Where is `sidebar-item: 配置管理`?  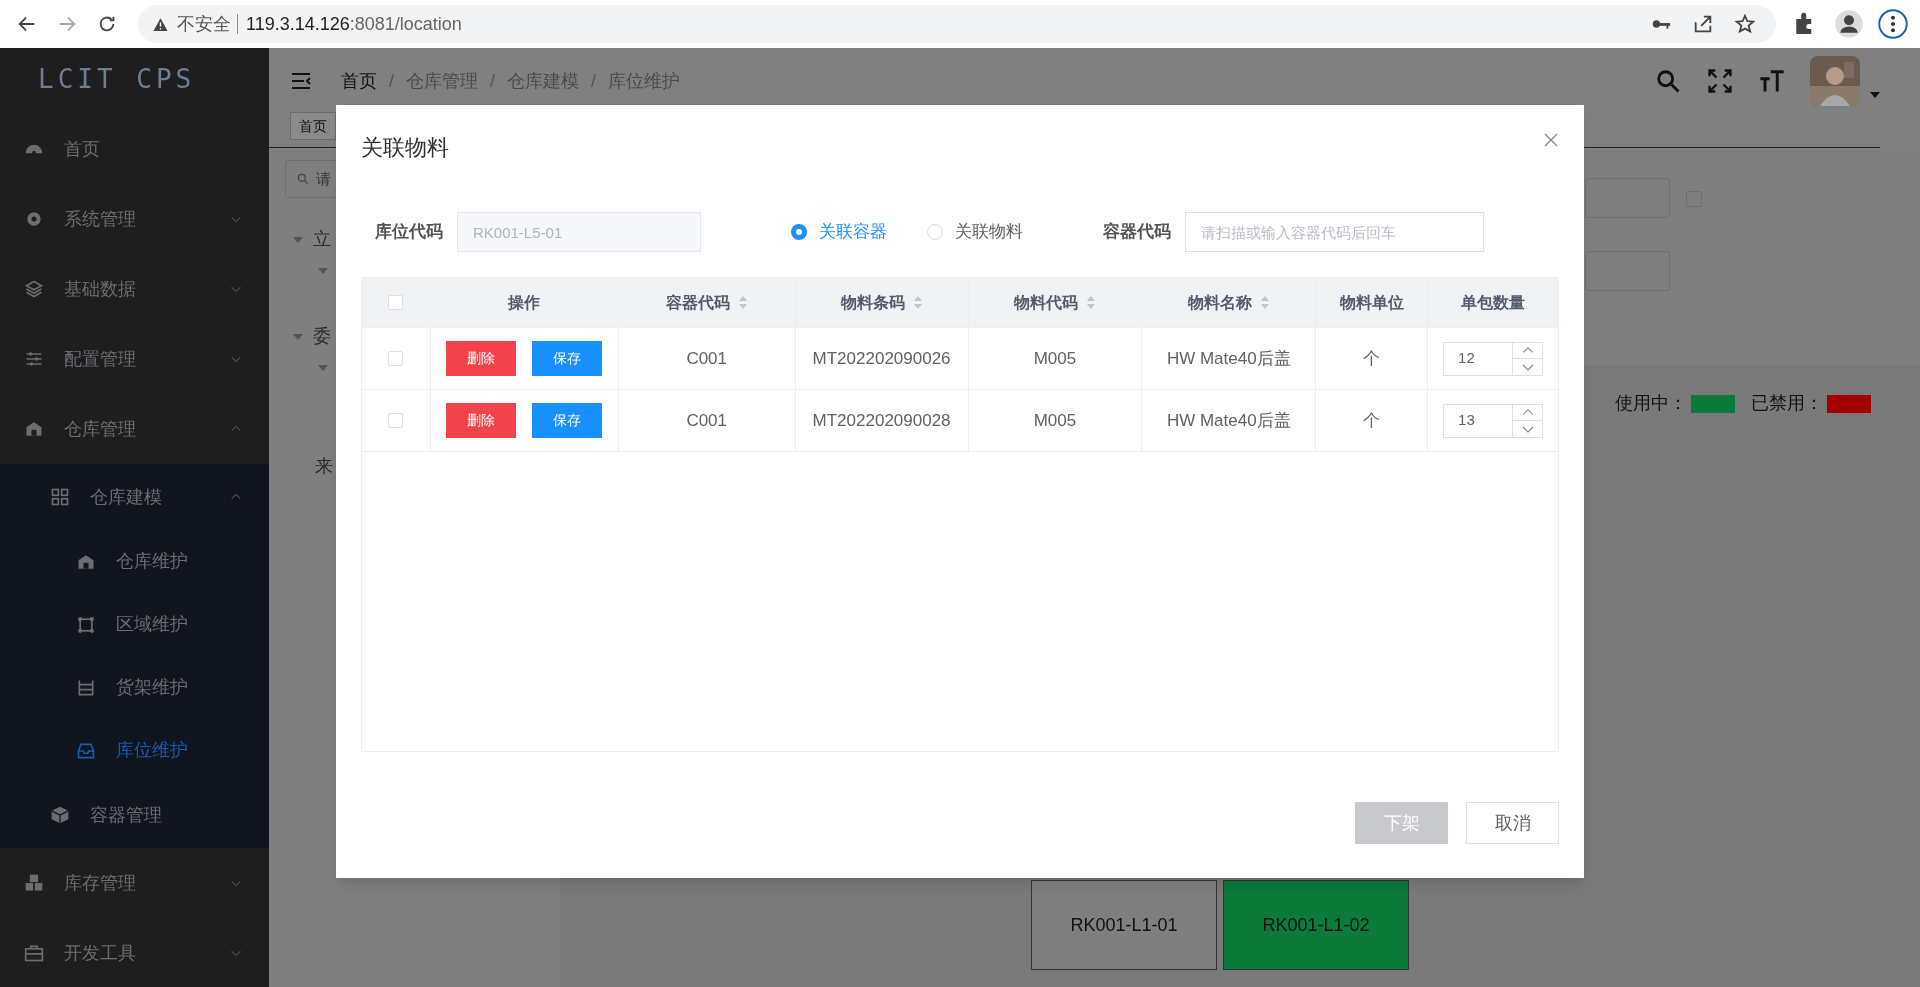
sidebar-item: 配置管理 is located at coordinates (134, 359).